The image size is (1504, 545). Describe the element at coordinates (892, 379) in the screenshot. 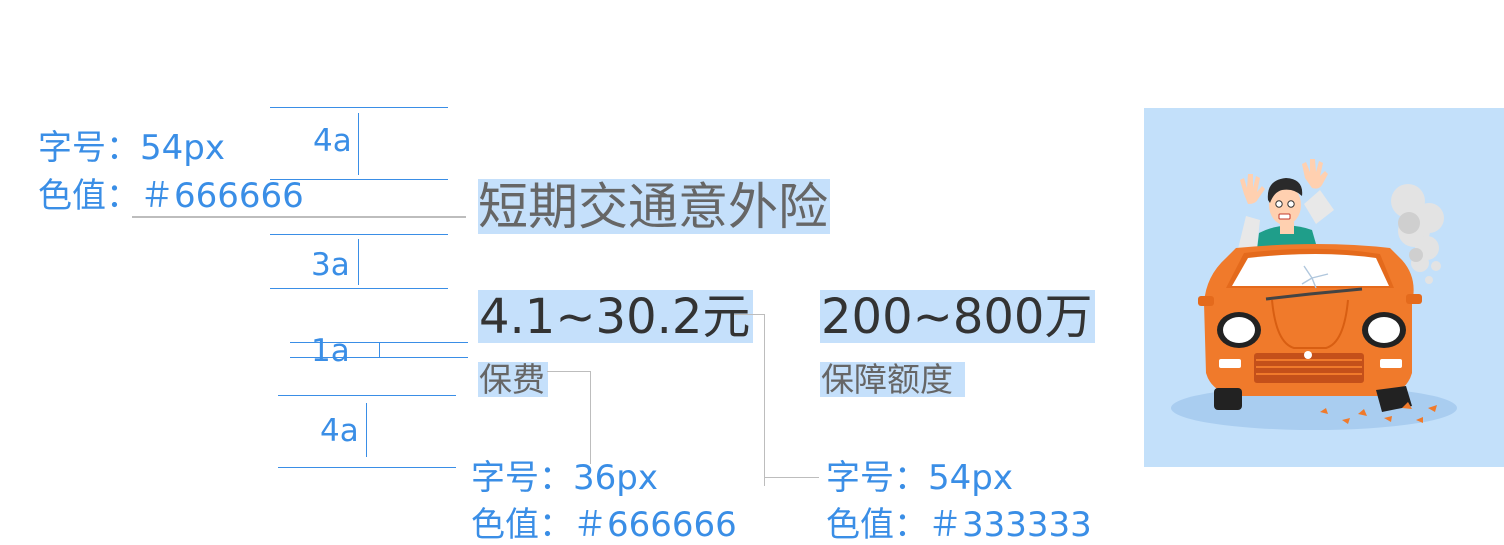

I see `coverage-label: 保障额度` at that location.